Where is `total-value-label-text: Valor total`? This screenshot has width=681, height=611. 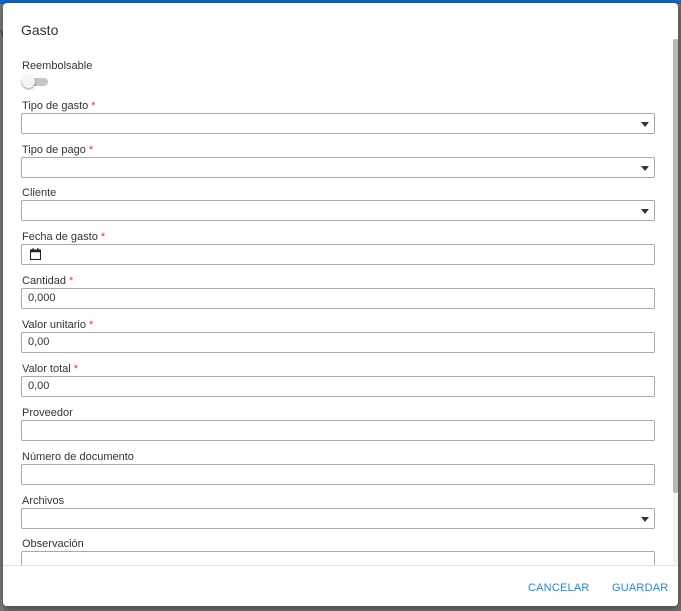
total-value-label-text: Valor total is located at coordinates (46, 369).